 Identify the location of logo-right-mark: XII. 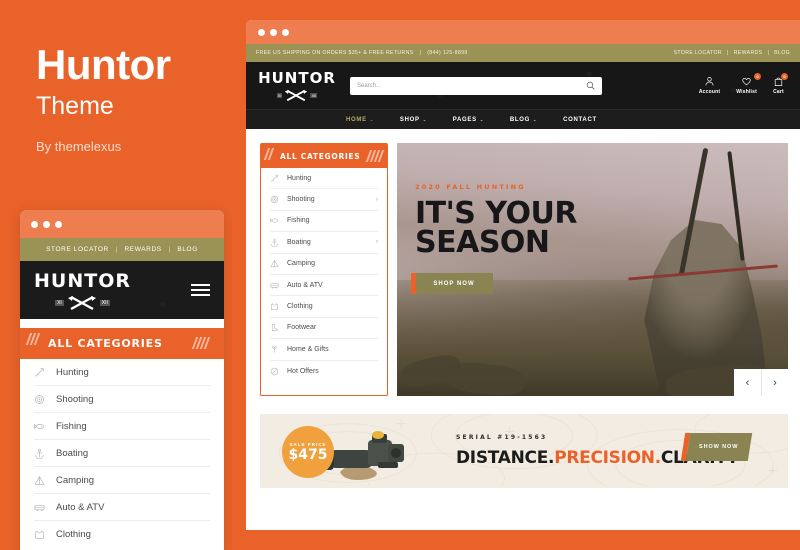
(314, 95).